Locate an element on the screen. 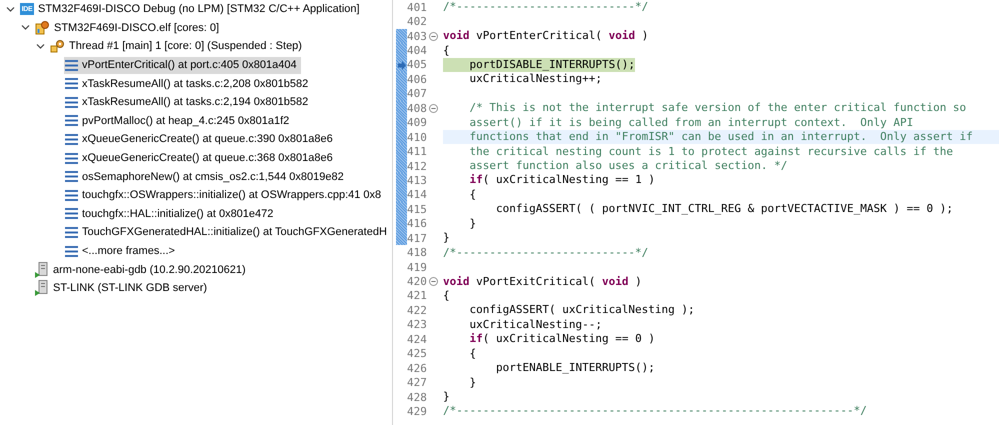 The image size is (999, 425). line-number: 409 is located at coordinates (417, 123).